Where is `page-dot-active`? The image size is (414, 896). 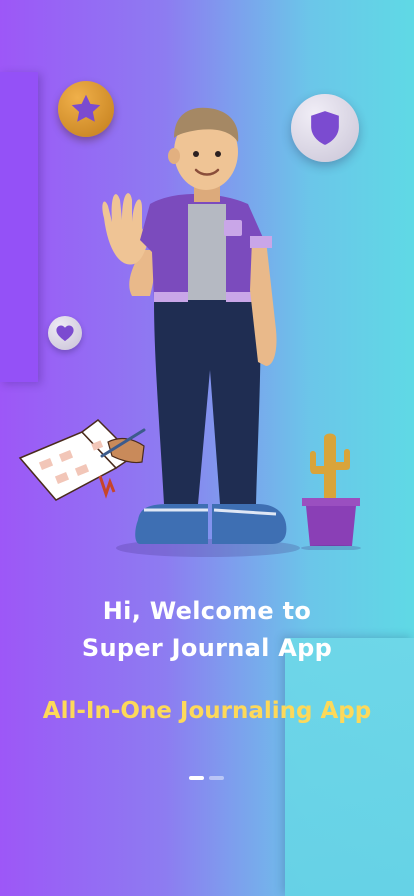 page-dot-active is located at coordinates (196, 778).